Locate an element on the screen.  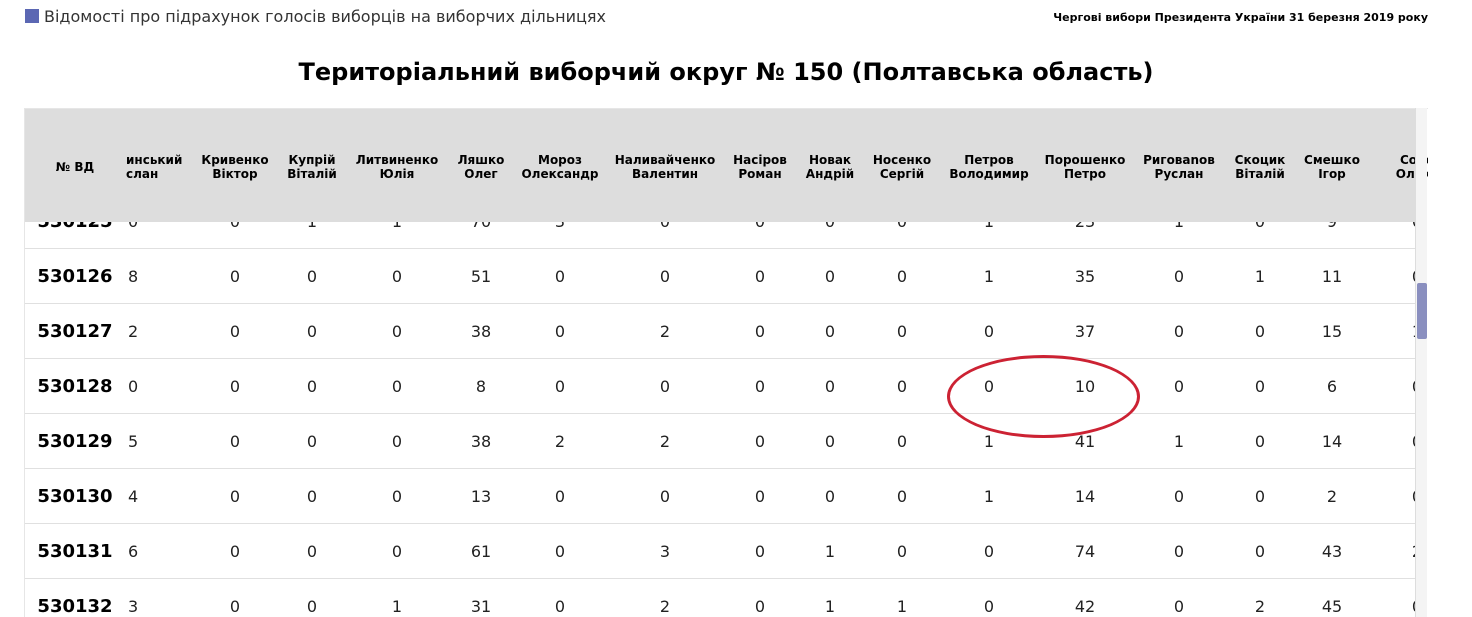
vote-count-cell: 6 is located at coordinates (1332, 386).